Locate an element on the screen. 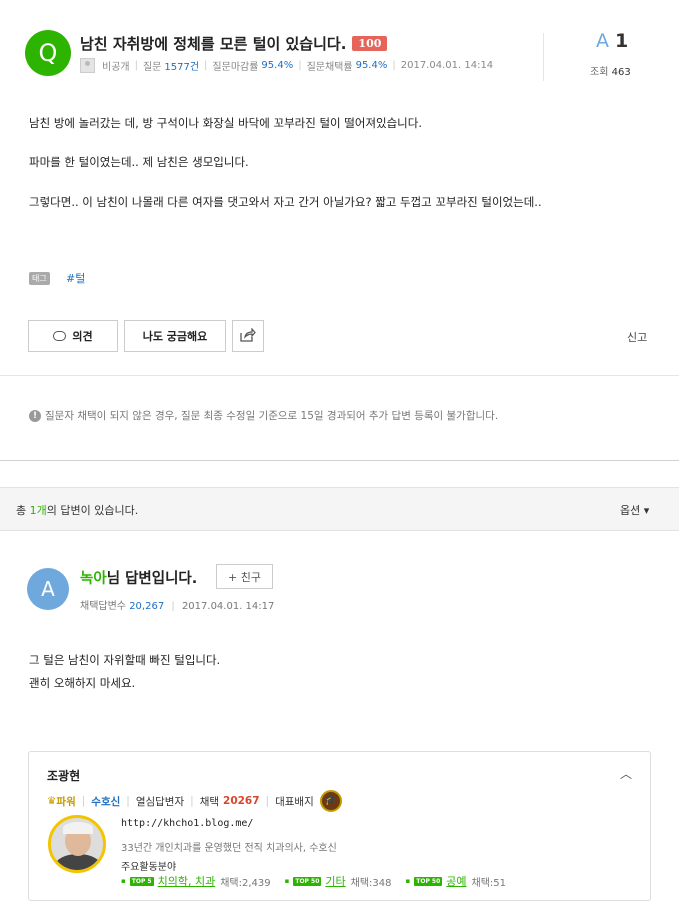 The width and height of the screenshot is (679, 921). power-badge: 파워 is located at coordinates (66, 801).